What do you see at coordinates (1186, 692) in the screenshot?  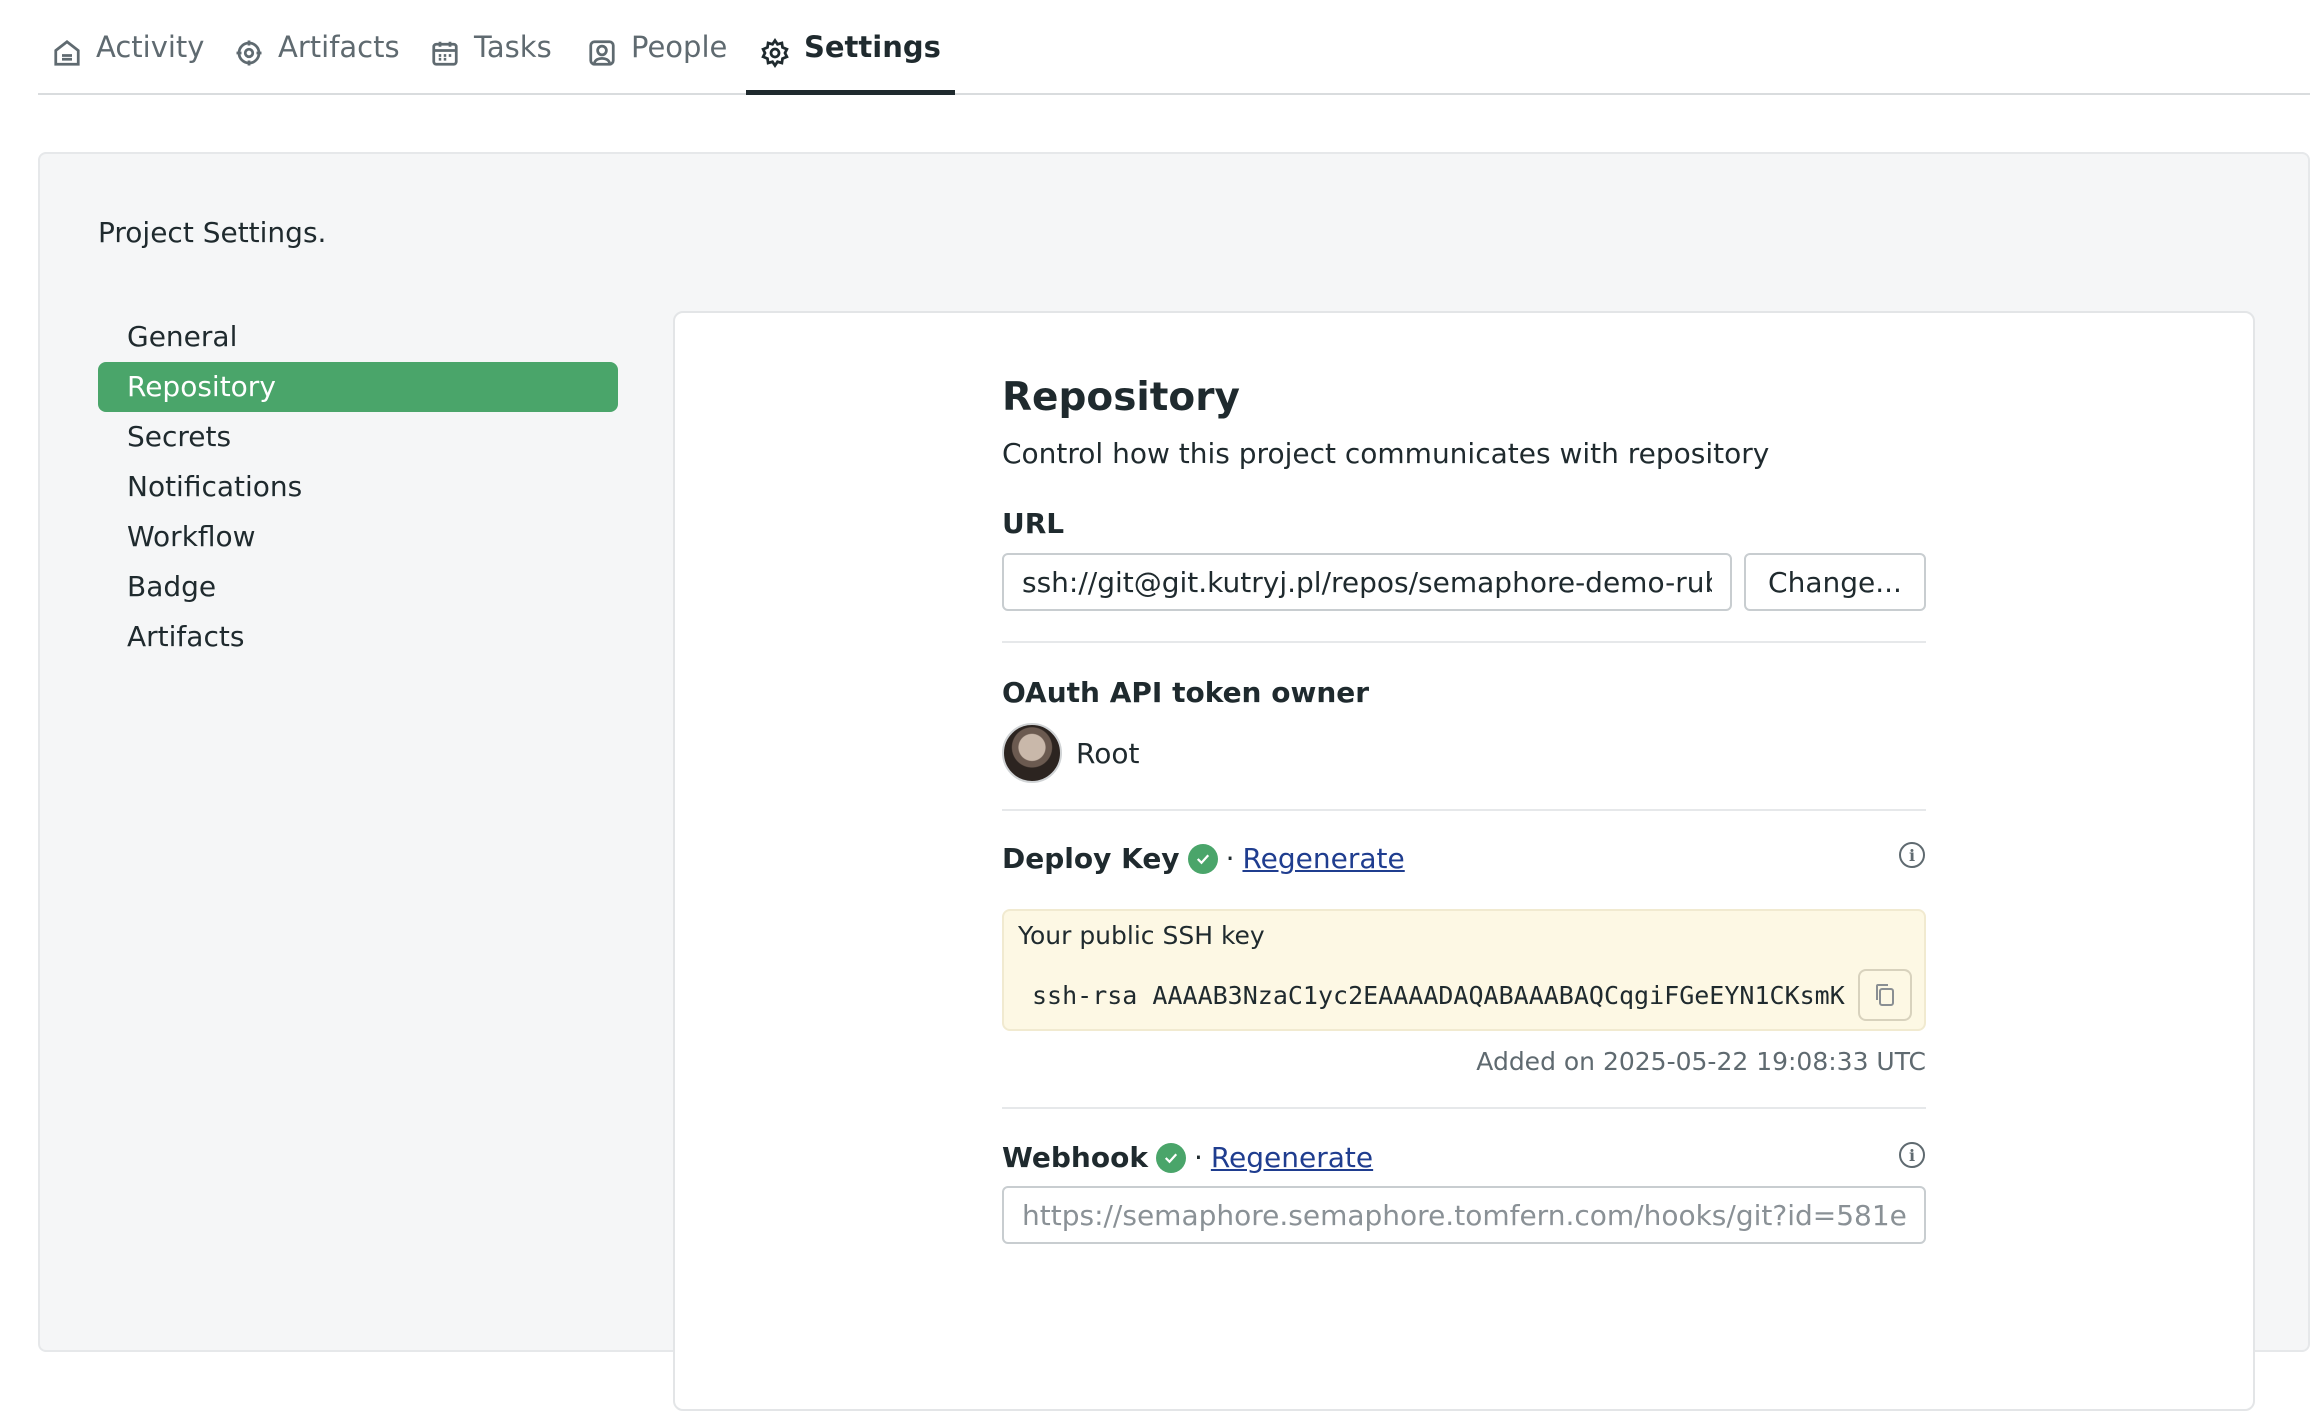 I see `oauth-owner-label: OAuth API token owner` at bounding box center [1186, 692].